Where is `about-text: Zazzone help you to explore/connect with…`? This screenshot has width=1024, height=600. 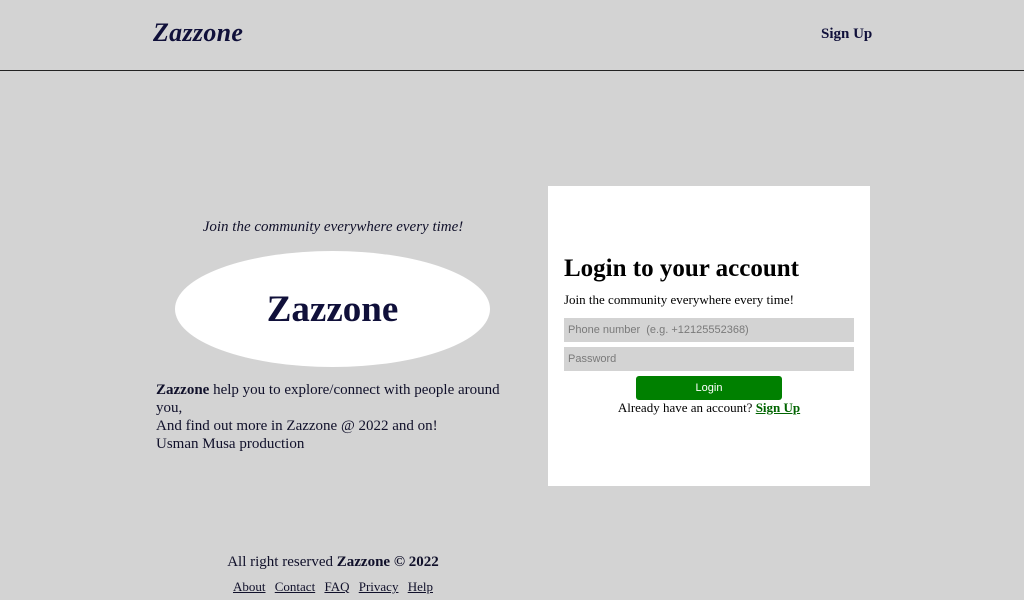
about-text: Zazzone help you to explore/connect with… is located at coordinates (338, 417).